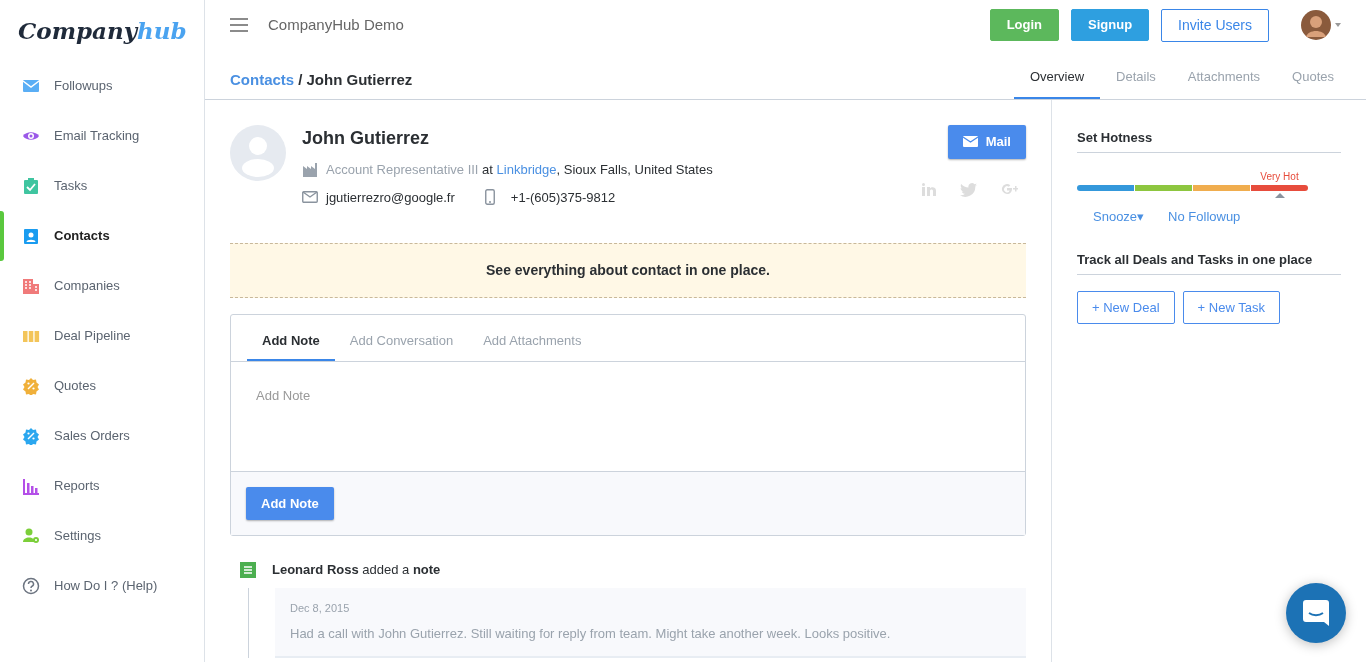 This screenshot has height=662, width=1366. I want to click on mail-button: Mail, so click(986, 142).